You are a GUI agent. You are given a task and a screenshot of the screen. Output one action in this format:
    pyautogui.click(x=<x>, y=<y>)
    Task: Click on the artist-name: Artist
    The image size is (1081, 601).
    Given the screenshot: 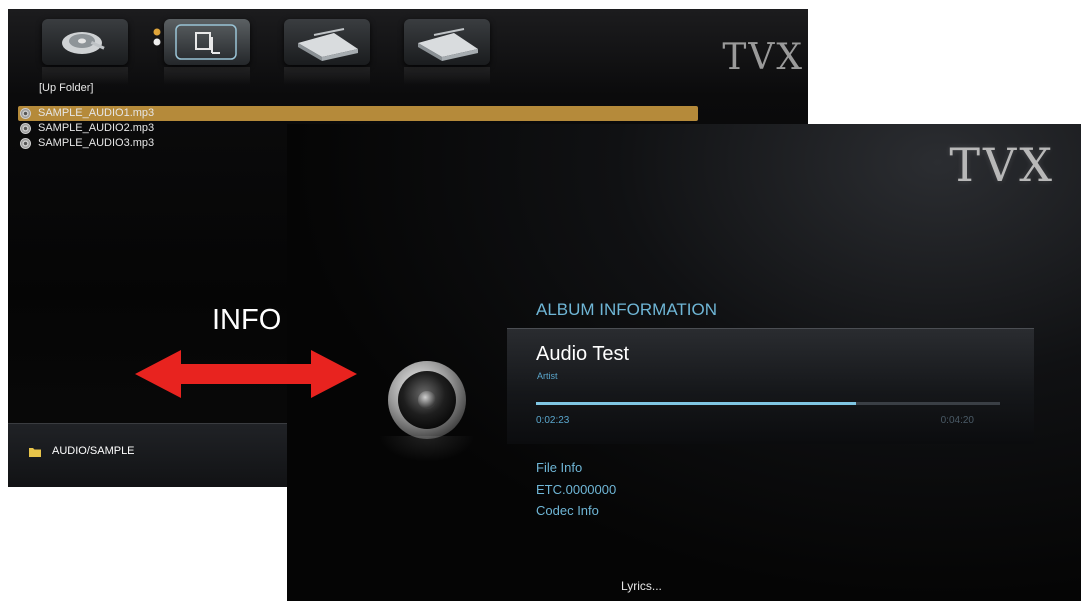 What is the action you would take?
    pyautogui.click(x=547, y=376)
    